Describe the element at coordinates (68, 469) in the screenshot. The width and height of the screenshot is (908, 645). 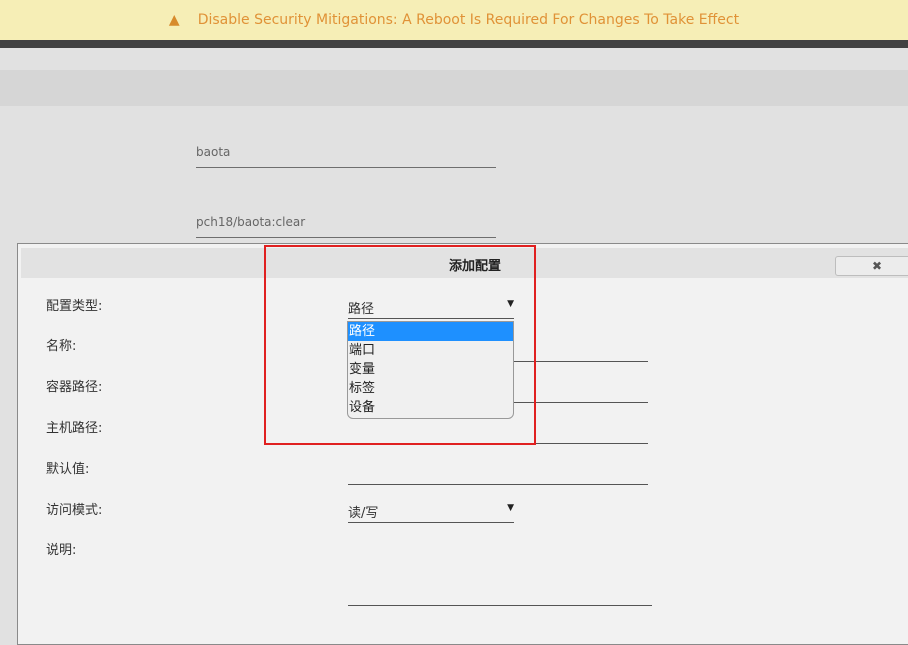
I see `default-value-label: 默认值:` at that location.